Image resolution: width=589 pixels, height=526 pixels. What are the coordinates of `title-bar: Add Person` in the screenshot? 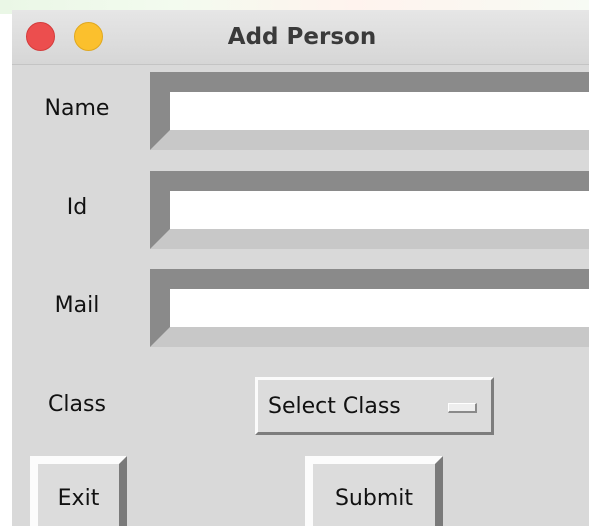 It's located at (300, 37).